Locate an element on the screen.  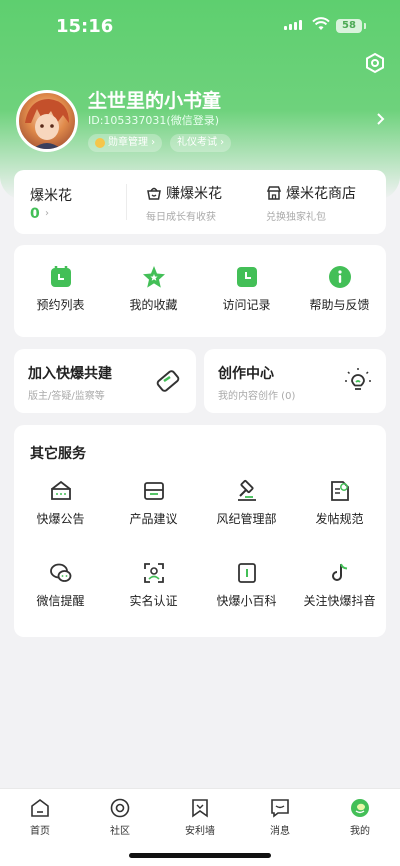
suggestion-icon is located at coordinates (153, 491).